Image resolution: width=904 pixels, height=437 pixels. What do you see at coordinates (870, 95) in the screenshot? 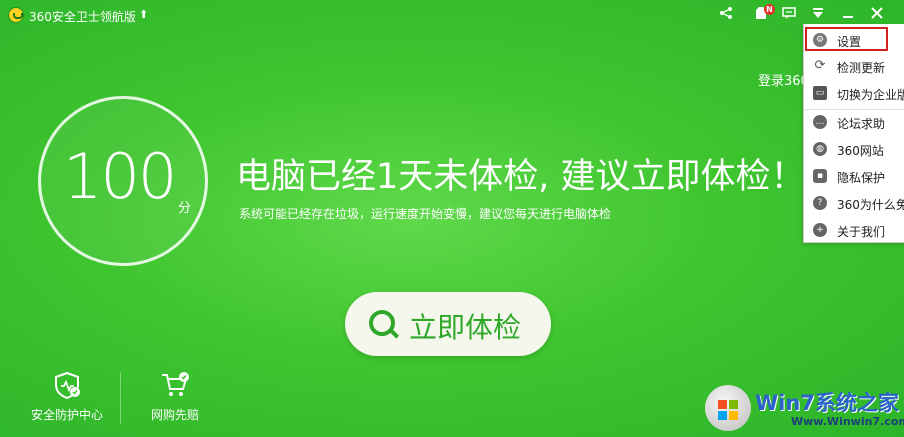
I see `menu-item-label: 切换为企业版` at bounding box center [870, 95].